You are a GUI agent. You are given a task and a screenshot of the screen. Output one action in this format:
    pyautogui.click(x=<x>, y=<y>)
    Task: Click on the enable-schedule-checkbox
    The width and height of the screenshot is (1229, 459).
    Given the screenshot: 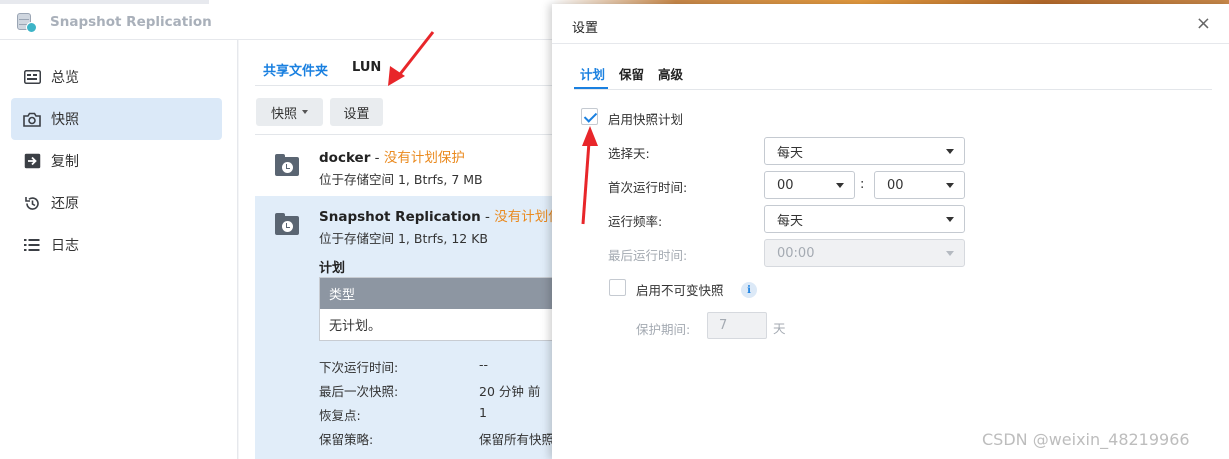 What is the action you would take?
    pyautogui.click(x=589, y=116)
    